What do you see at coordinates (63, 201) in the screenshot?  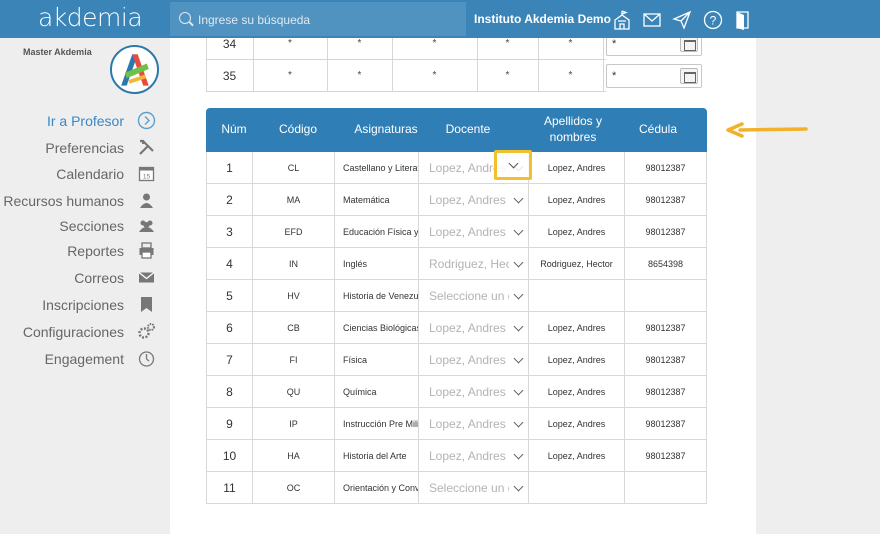 I see `sidebar-item-label: Recursos humanos` at bounding box center [63, 201].